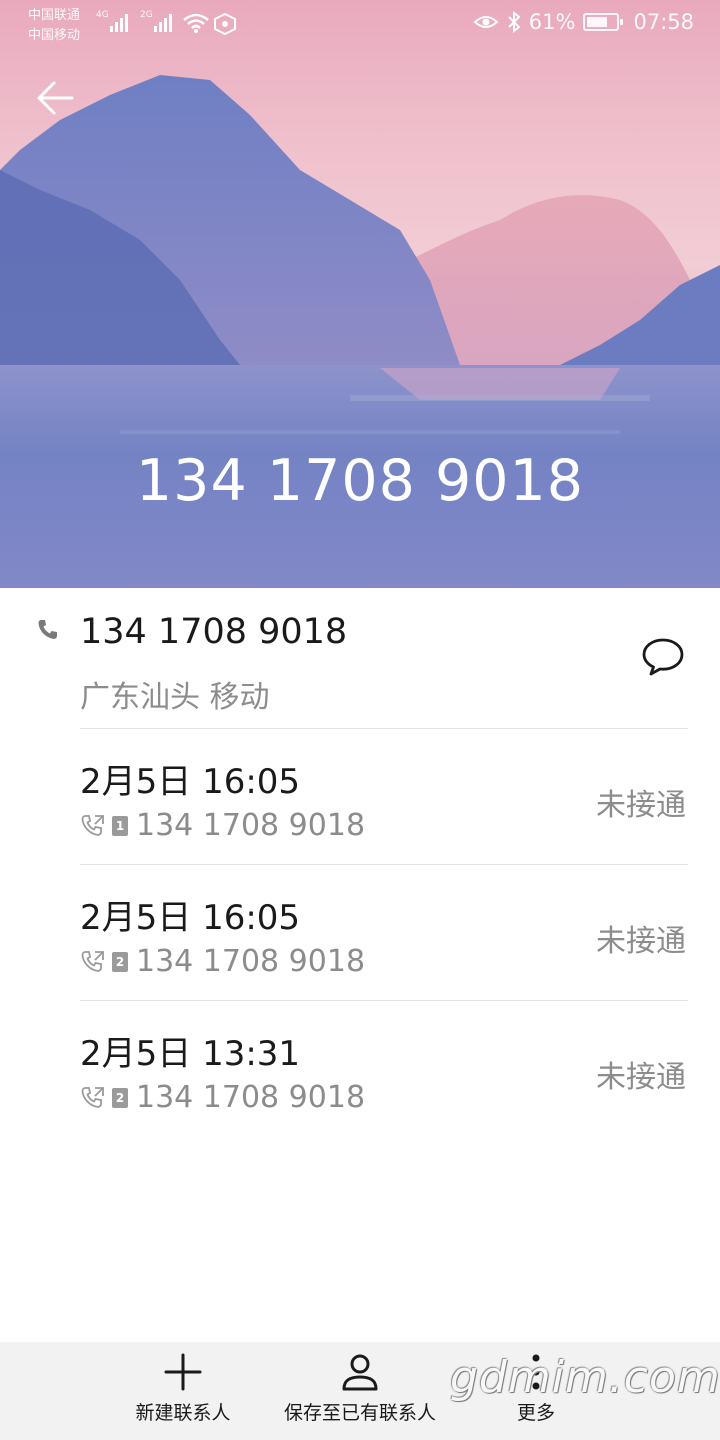 The width and height of the screenshot is (720, 1440). Describe the element at coordinates (146, 15) in the screenshot. I see `network-type-2: 2G` at that location.